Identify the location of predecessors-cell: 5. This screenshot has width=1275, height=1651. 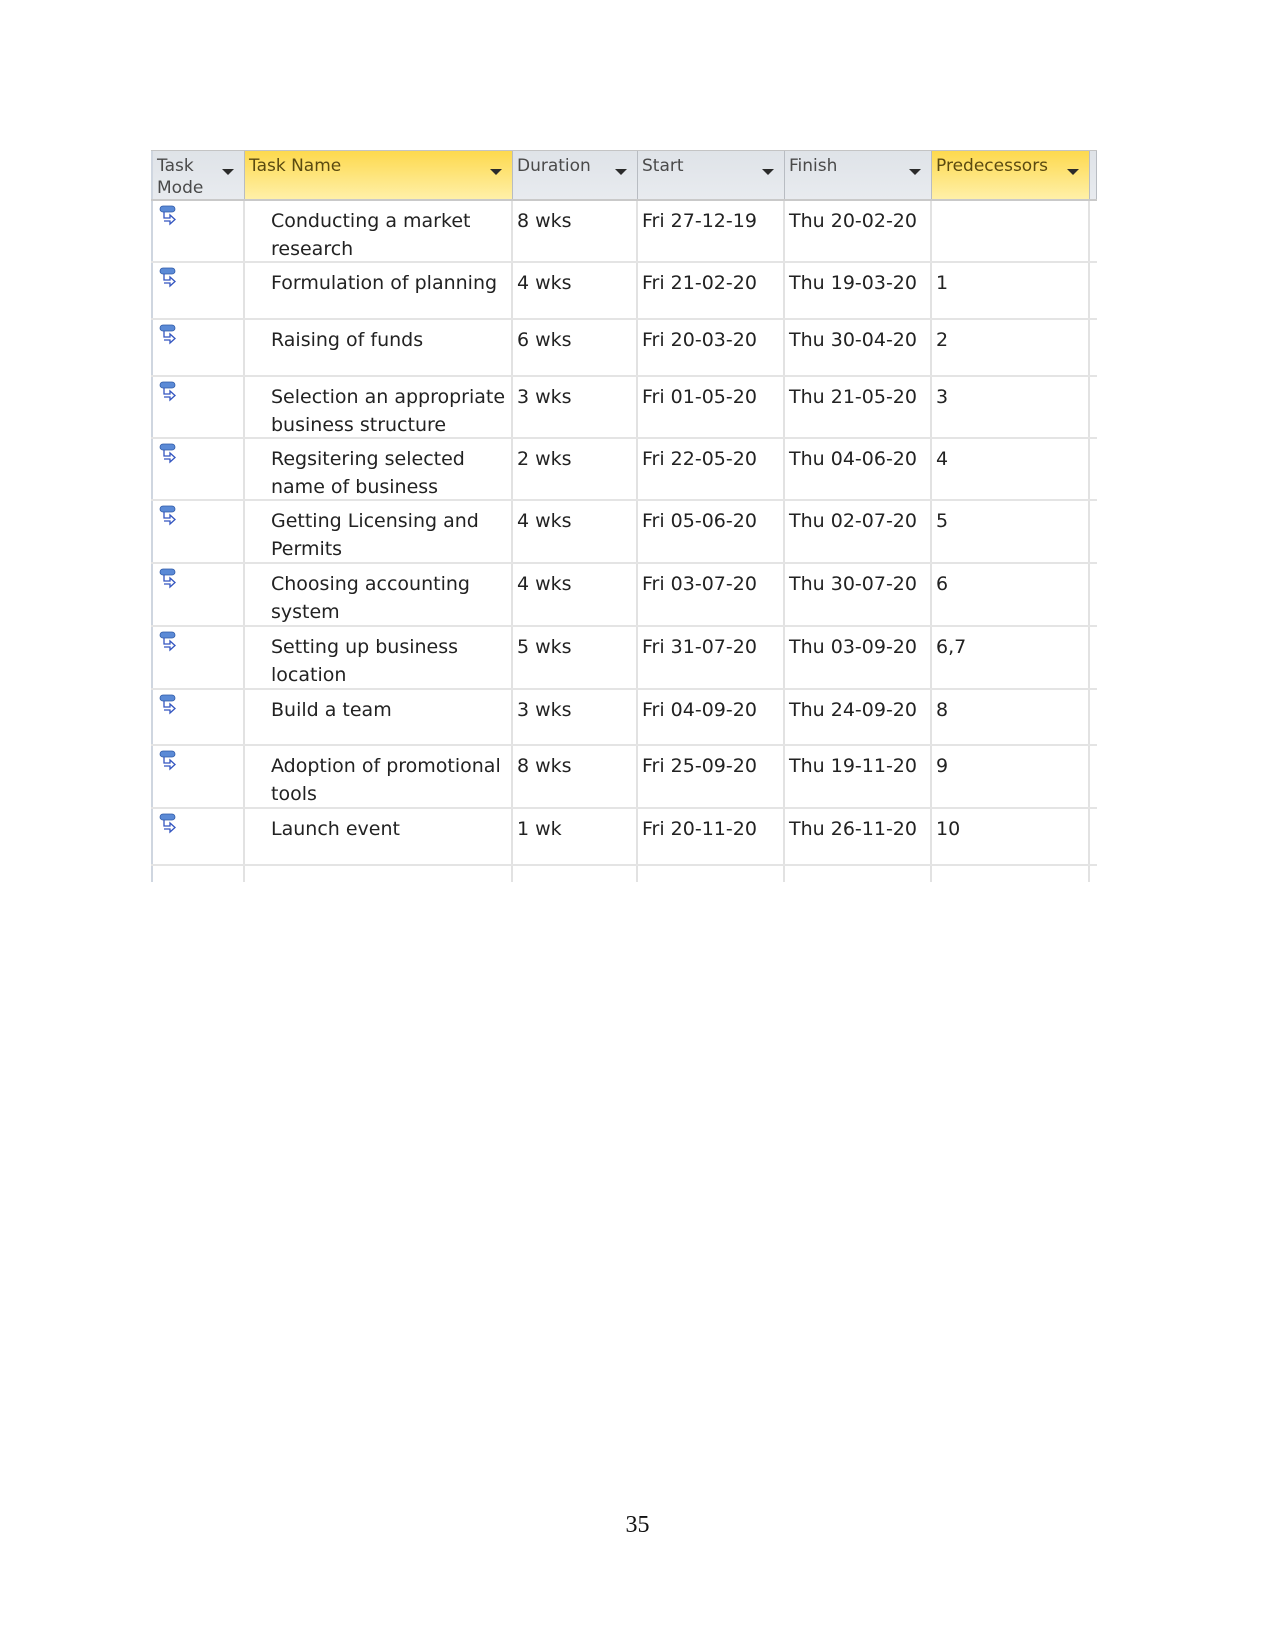
(1011, 531).